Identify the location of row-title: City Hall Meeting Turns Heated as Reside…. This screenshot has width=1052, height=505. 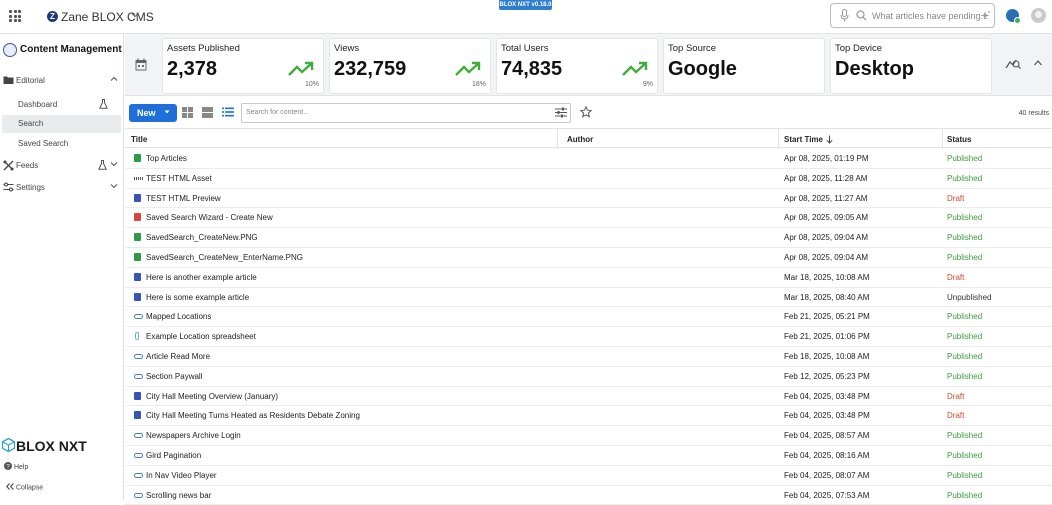
(253, 415).